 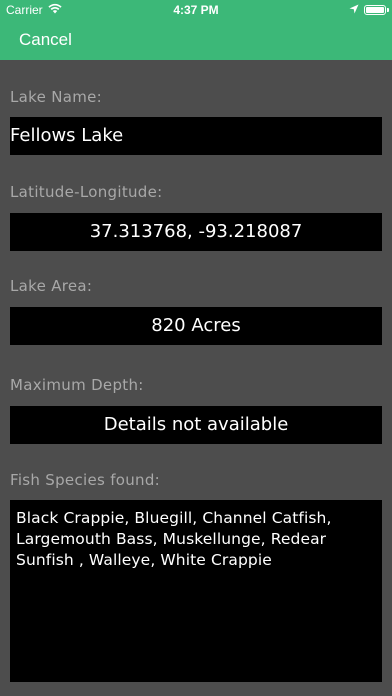 What do you see at coordinates (354, 10) in the screenshot?
I see `location-arrow-icon` at bounding box center [354, 10].